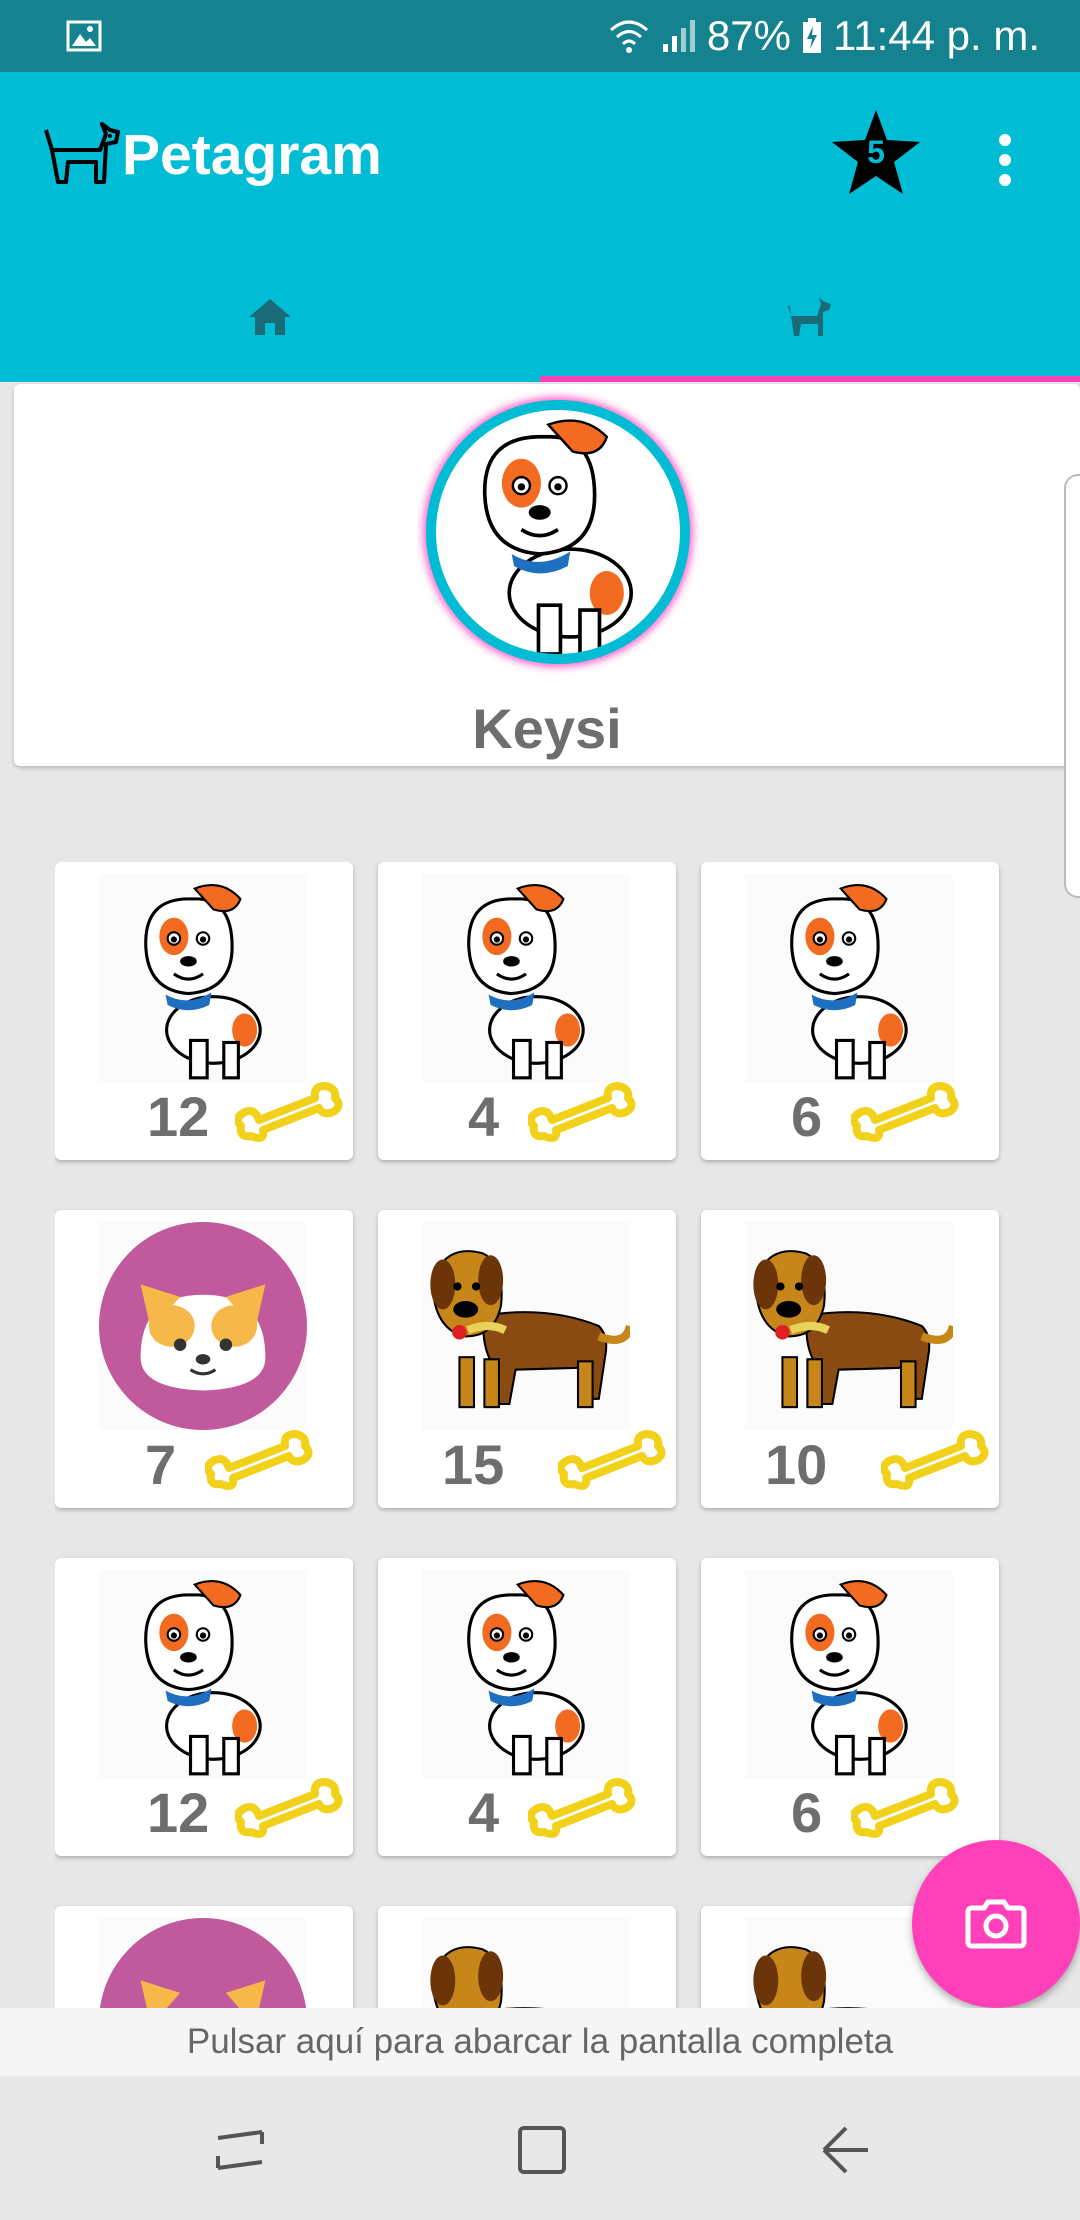  What do you see at coordinates (936, 35) in the screenshot?
I see `clock: 11:44 p. m.` at bounding box center [936, 35].